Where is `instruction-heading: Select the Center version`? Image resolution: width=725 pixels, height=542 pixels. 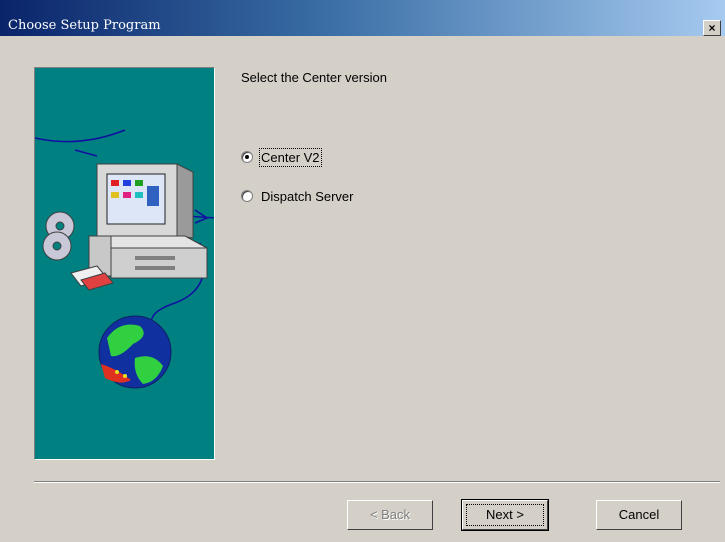
instruction-heading: Select the Center version is located at coordinates (314, 77).